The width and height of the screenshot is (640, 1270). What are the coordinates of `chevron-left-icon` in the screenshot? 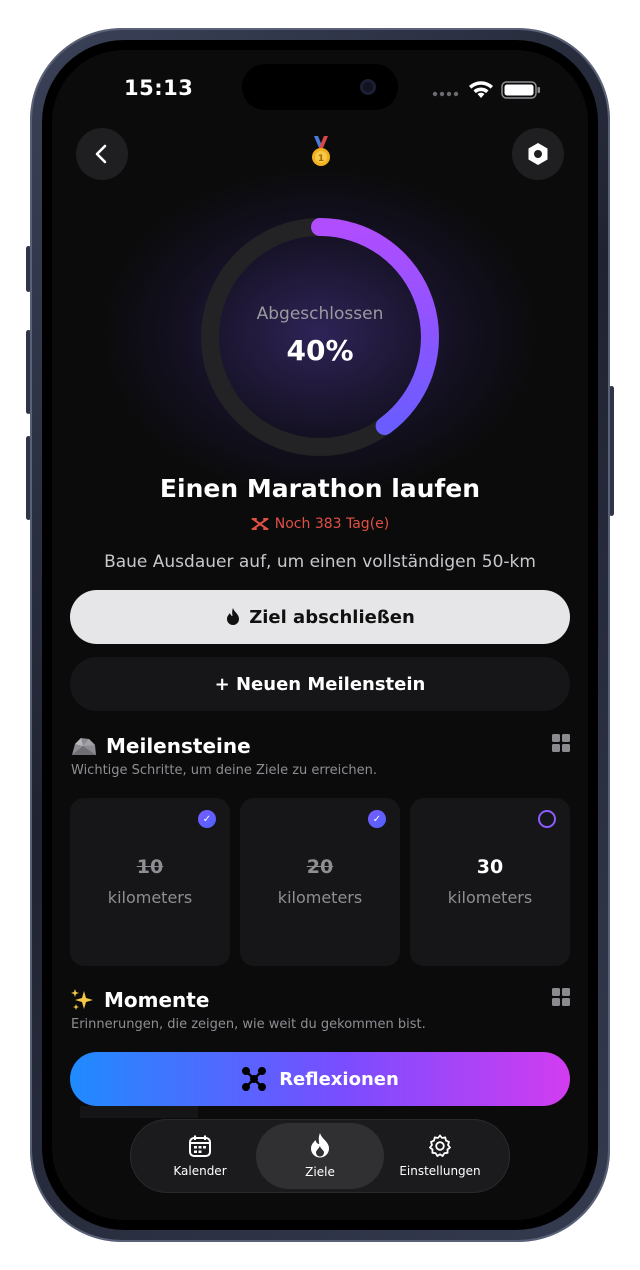 It's located at (101, 154).